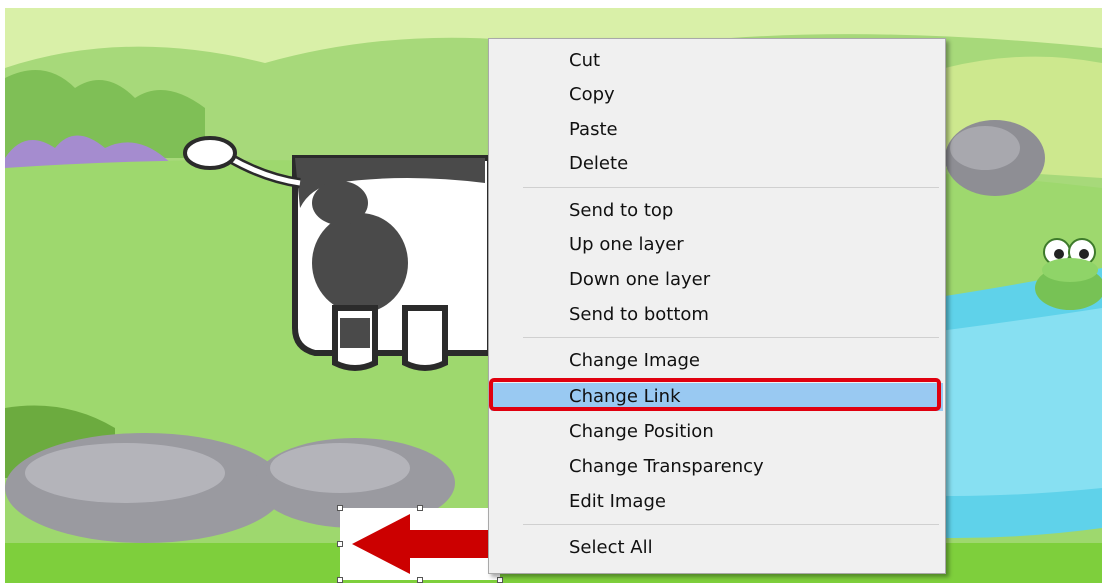  What do you see at coordinates (717, 280) in the screenshot?
I see `menu-item-down-one-layer: Down one layer` at bounding box center [717, 280].